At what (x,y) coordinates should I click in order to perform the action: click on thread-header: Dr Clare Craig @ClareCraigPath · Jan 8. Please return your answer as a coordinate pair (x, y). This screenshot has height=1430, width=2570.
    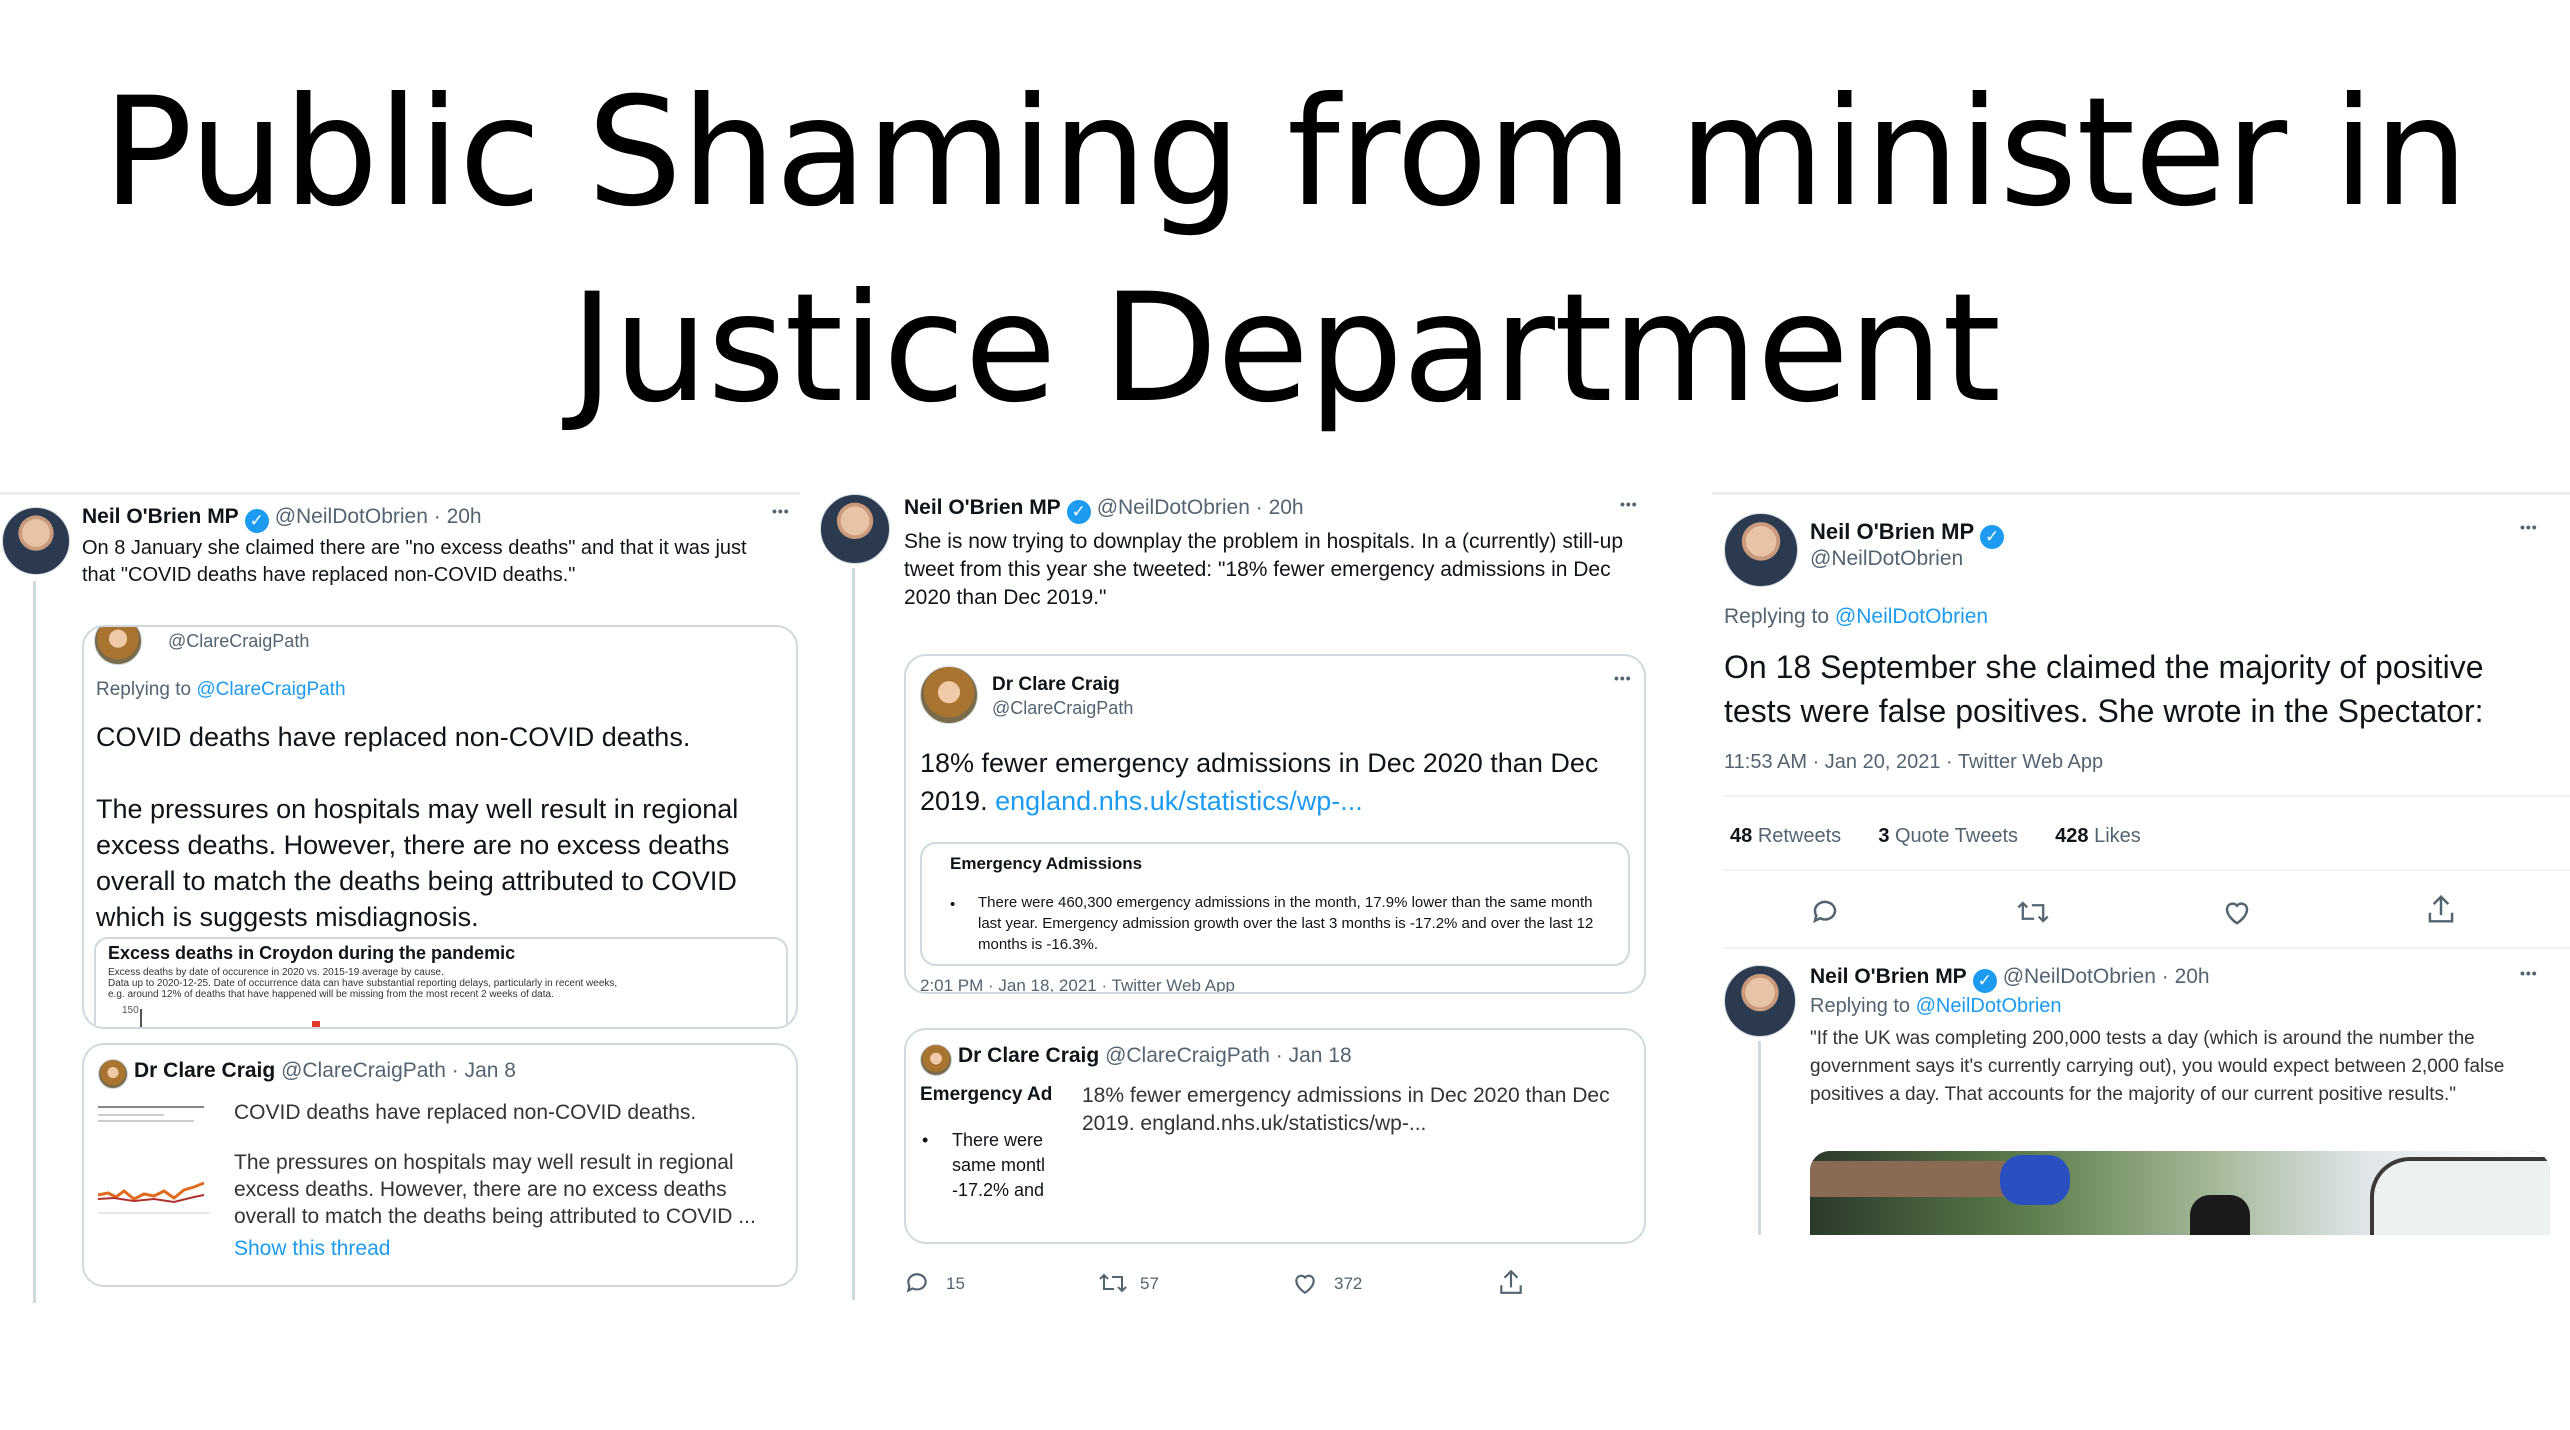
    Looking at the image, I should click on (325, 1071).